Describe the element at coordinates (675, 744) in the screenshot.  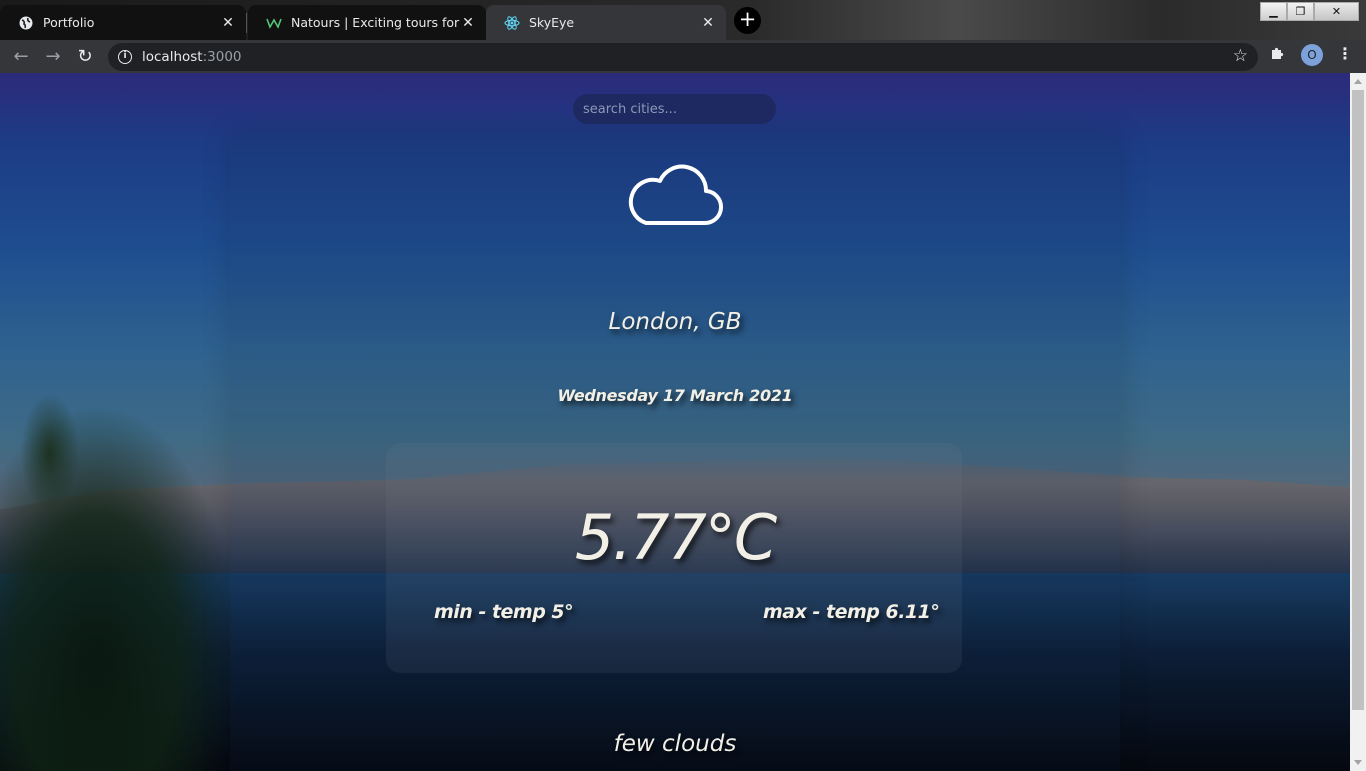
I see `weather-description: few clouds` at that location.